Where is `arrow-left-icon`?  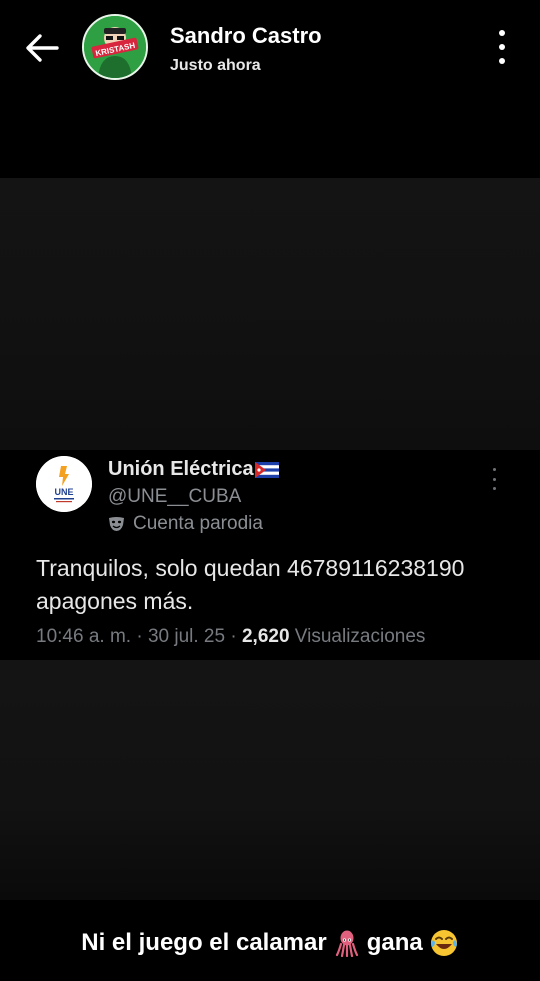 arrow-left-icon is located at coordinates (42, 48).